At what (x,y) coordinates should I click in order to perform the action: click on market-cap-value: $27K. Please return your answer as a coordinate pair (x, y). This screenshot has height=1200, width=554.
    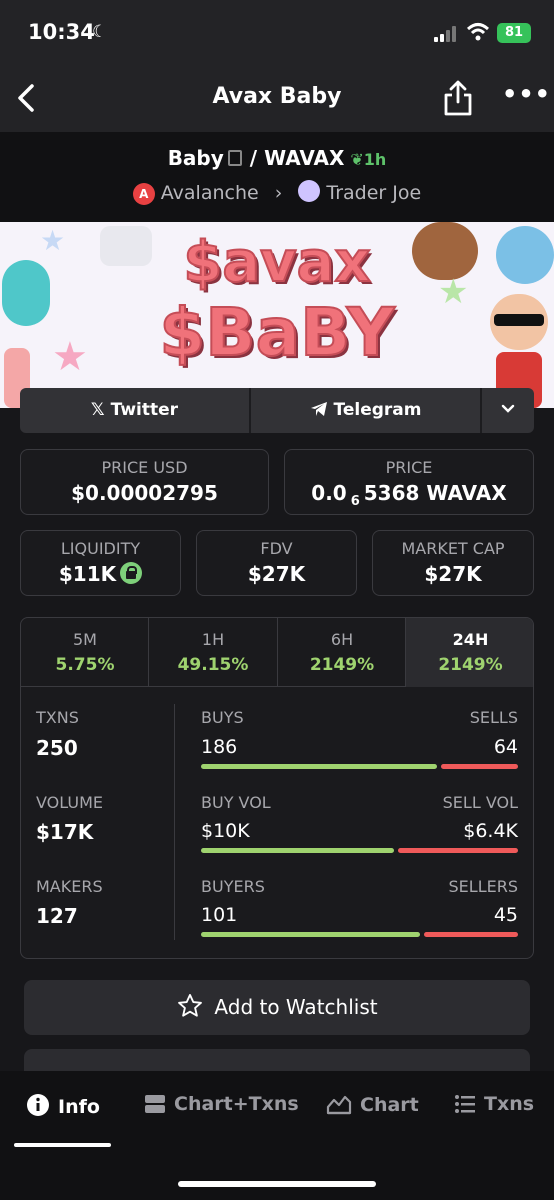
    Looking at the image, I should click on (453, 574).